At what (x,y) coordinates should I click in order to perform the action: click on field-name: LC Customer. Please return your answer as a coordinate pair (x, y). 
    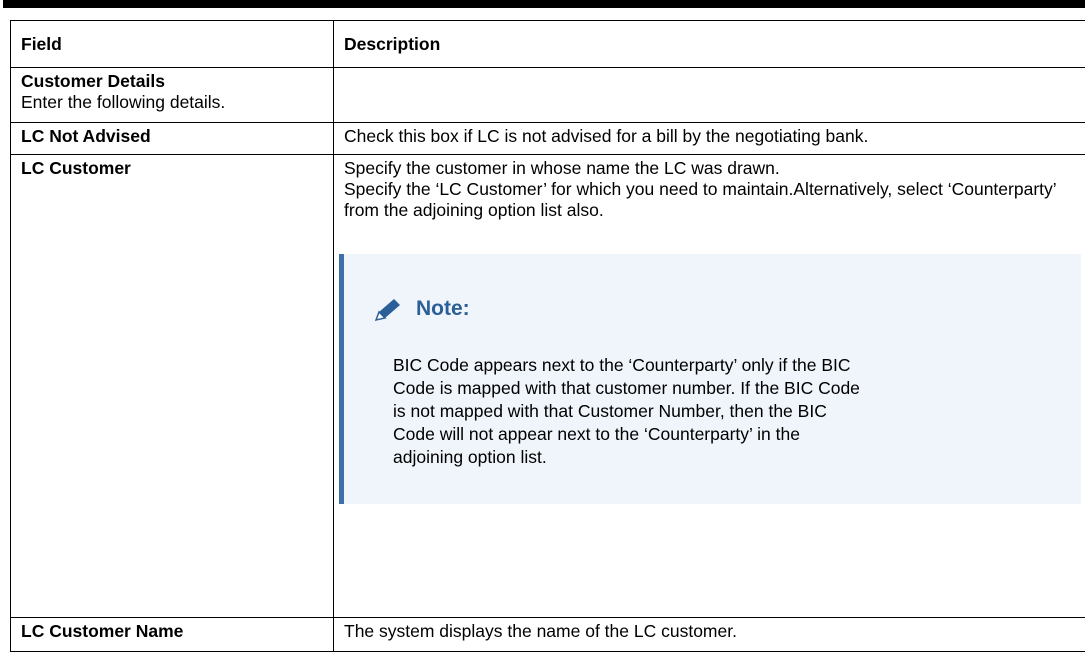
    Looking at the image, I should click on (76, 168).